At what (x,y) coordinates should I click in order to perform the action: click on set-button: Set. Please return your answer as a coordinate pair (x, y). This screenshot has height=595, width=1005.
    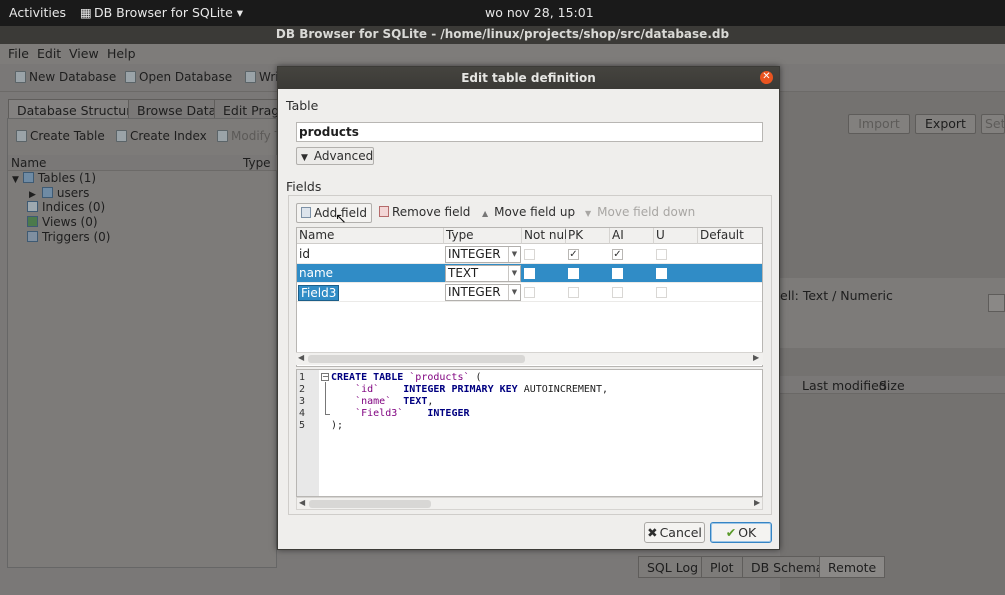
    Looking at the image, I should click on (993, 124).